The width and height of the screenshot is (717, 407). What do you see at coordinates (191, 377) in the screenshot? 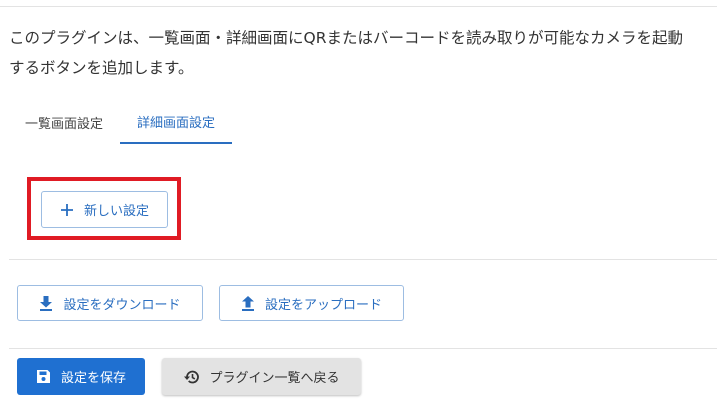
I see `history-back-icon` at bounding box center [191, 377].